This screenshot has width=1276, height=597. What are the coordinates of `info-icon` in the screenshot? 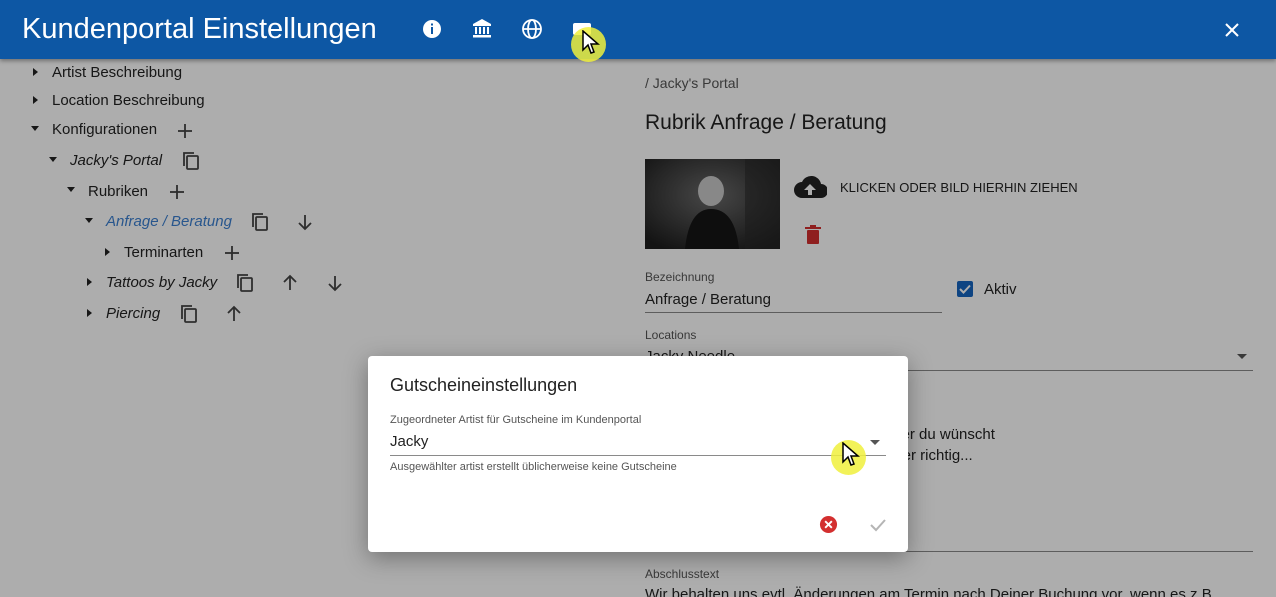 It's located at (432, 29).